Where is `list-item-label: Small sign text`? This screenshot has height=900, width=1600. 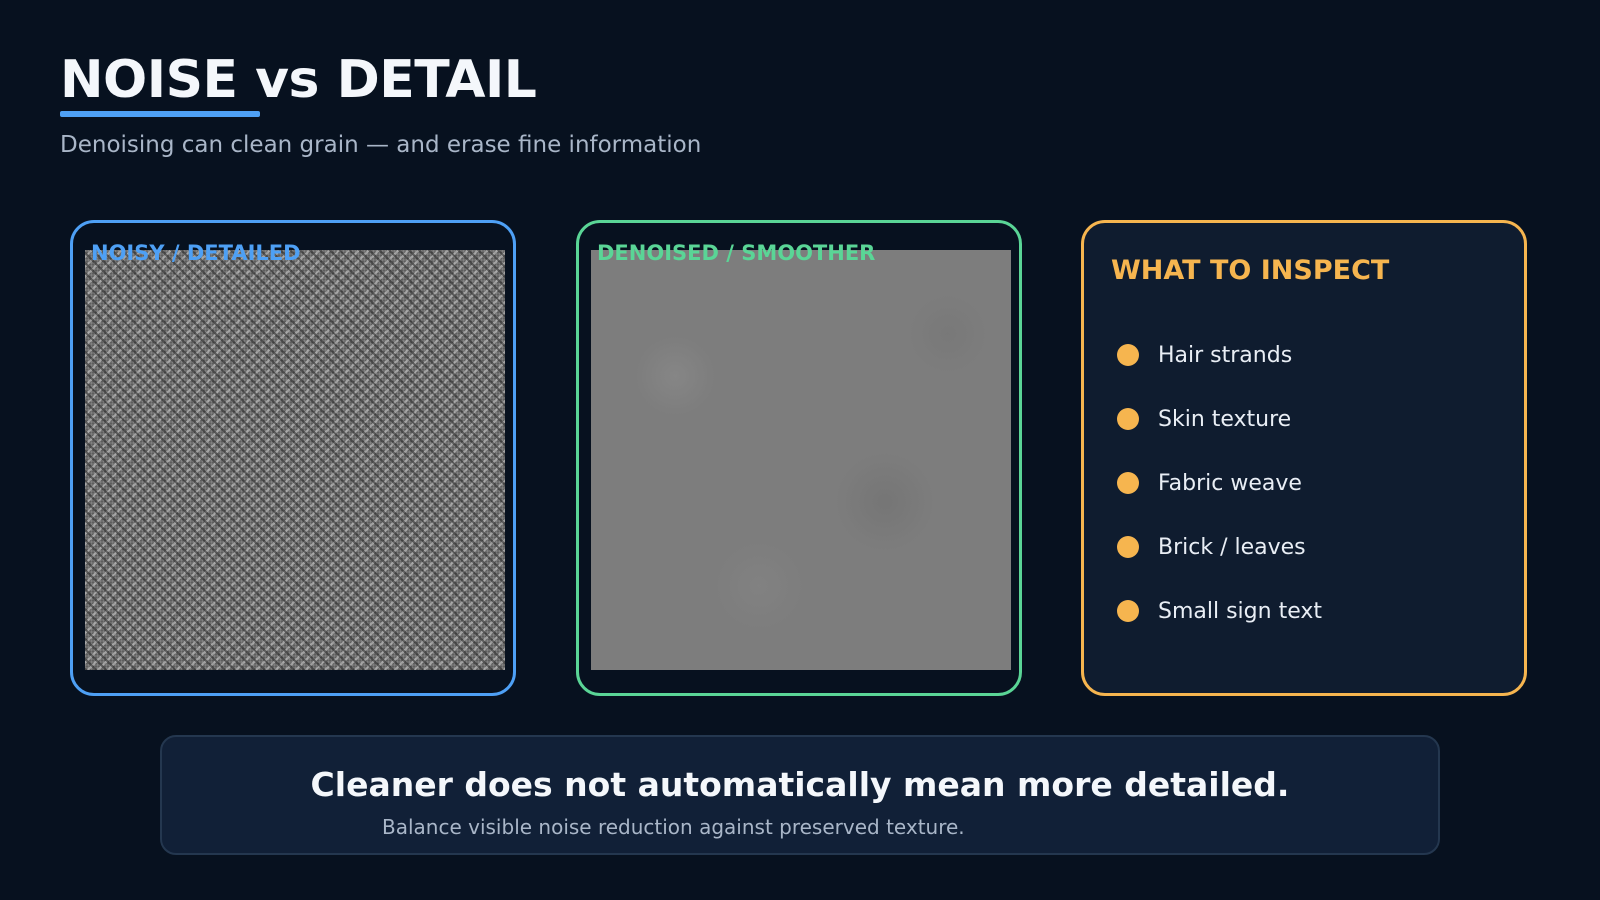
list-item-label: Small sign text is located at coordinates (1240, 611).